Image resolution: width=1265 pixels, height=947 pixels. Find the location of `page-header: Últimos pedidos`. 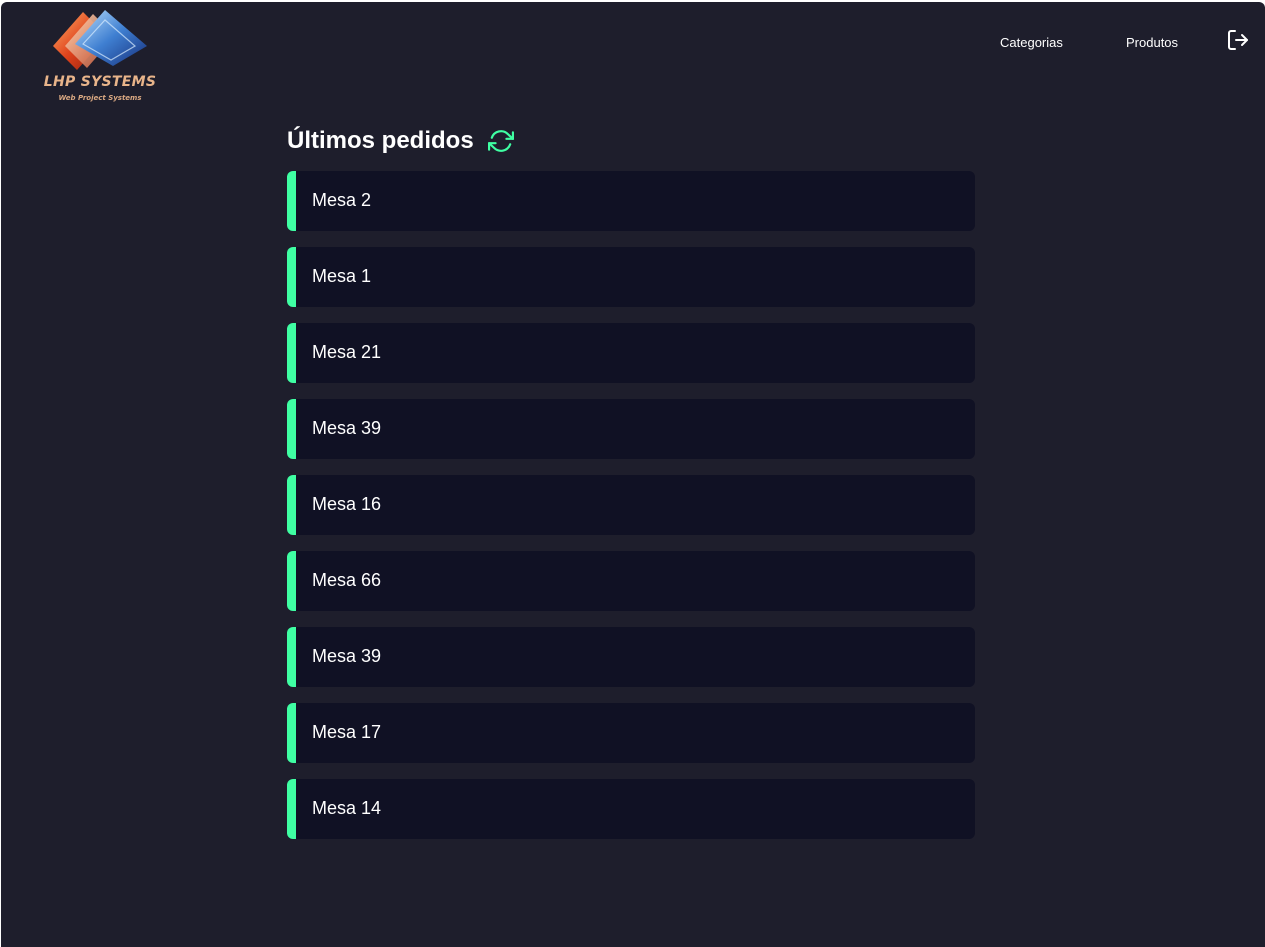

page-header: Últimos pedidos is located at coordinates (400, 141).